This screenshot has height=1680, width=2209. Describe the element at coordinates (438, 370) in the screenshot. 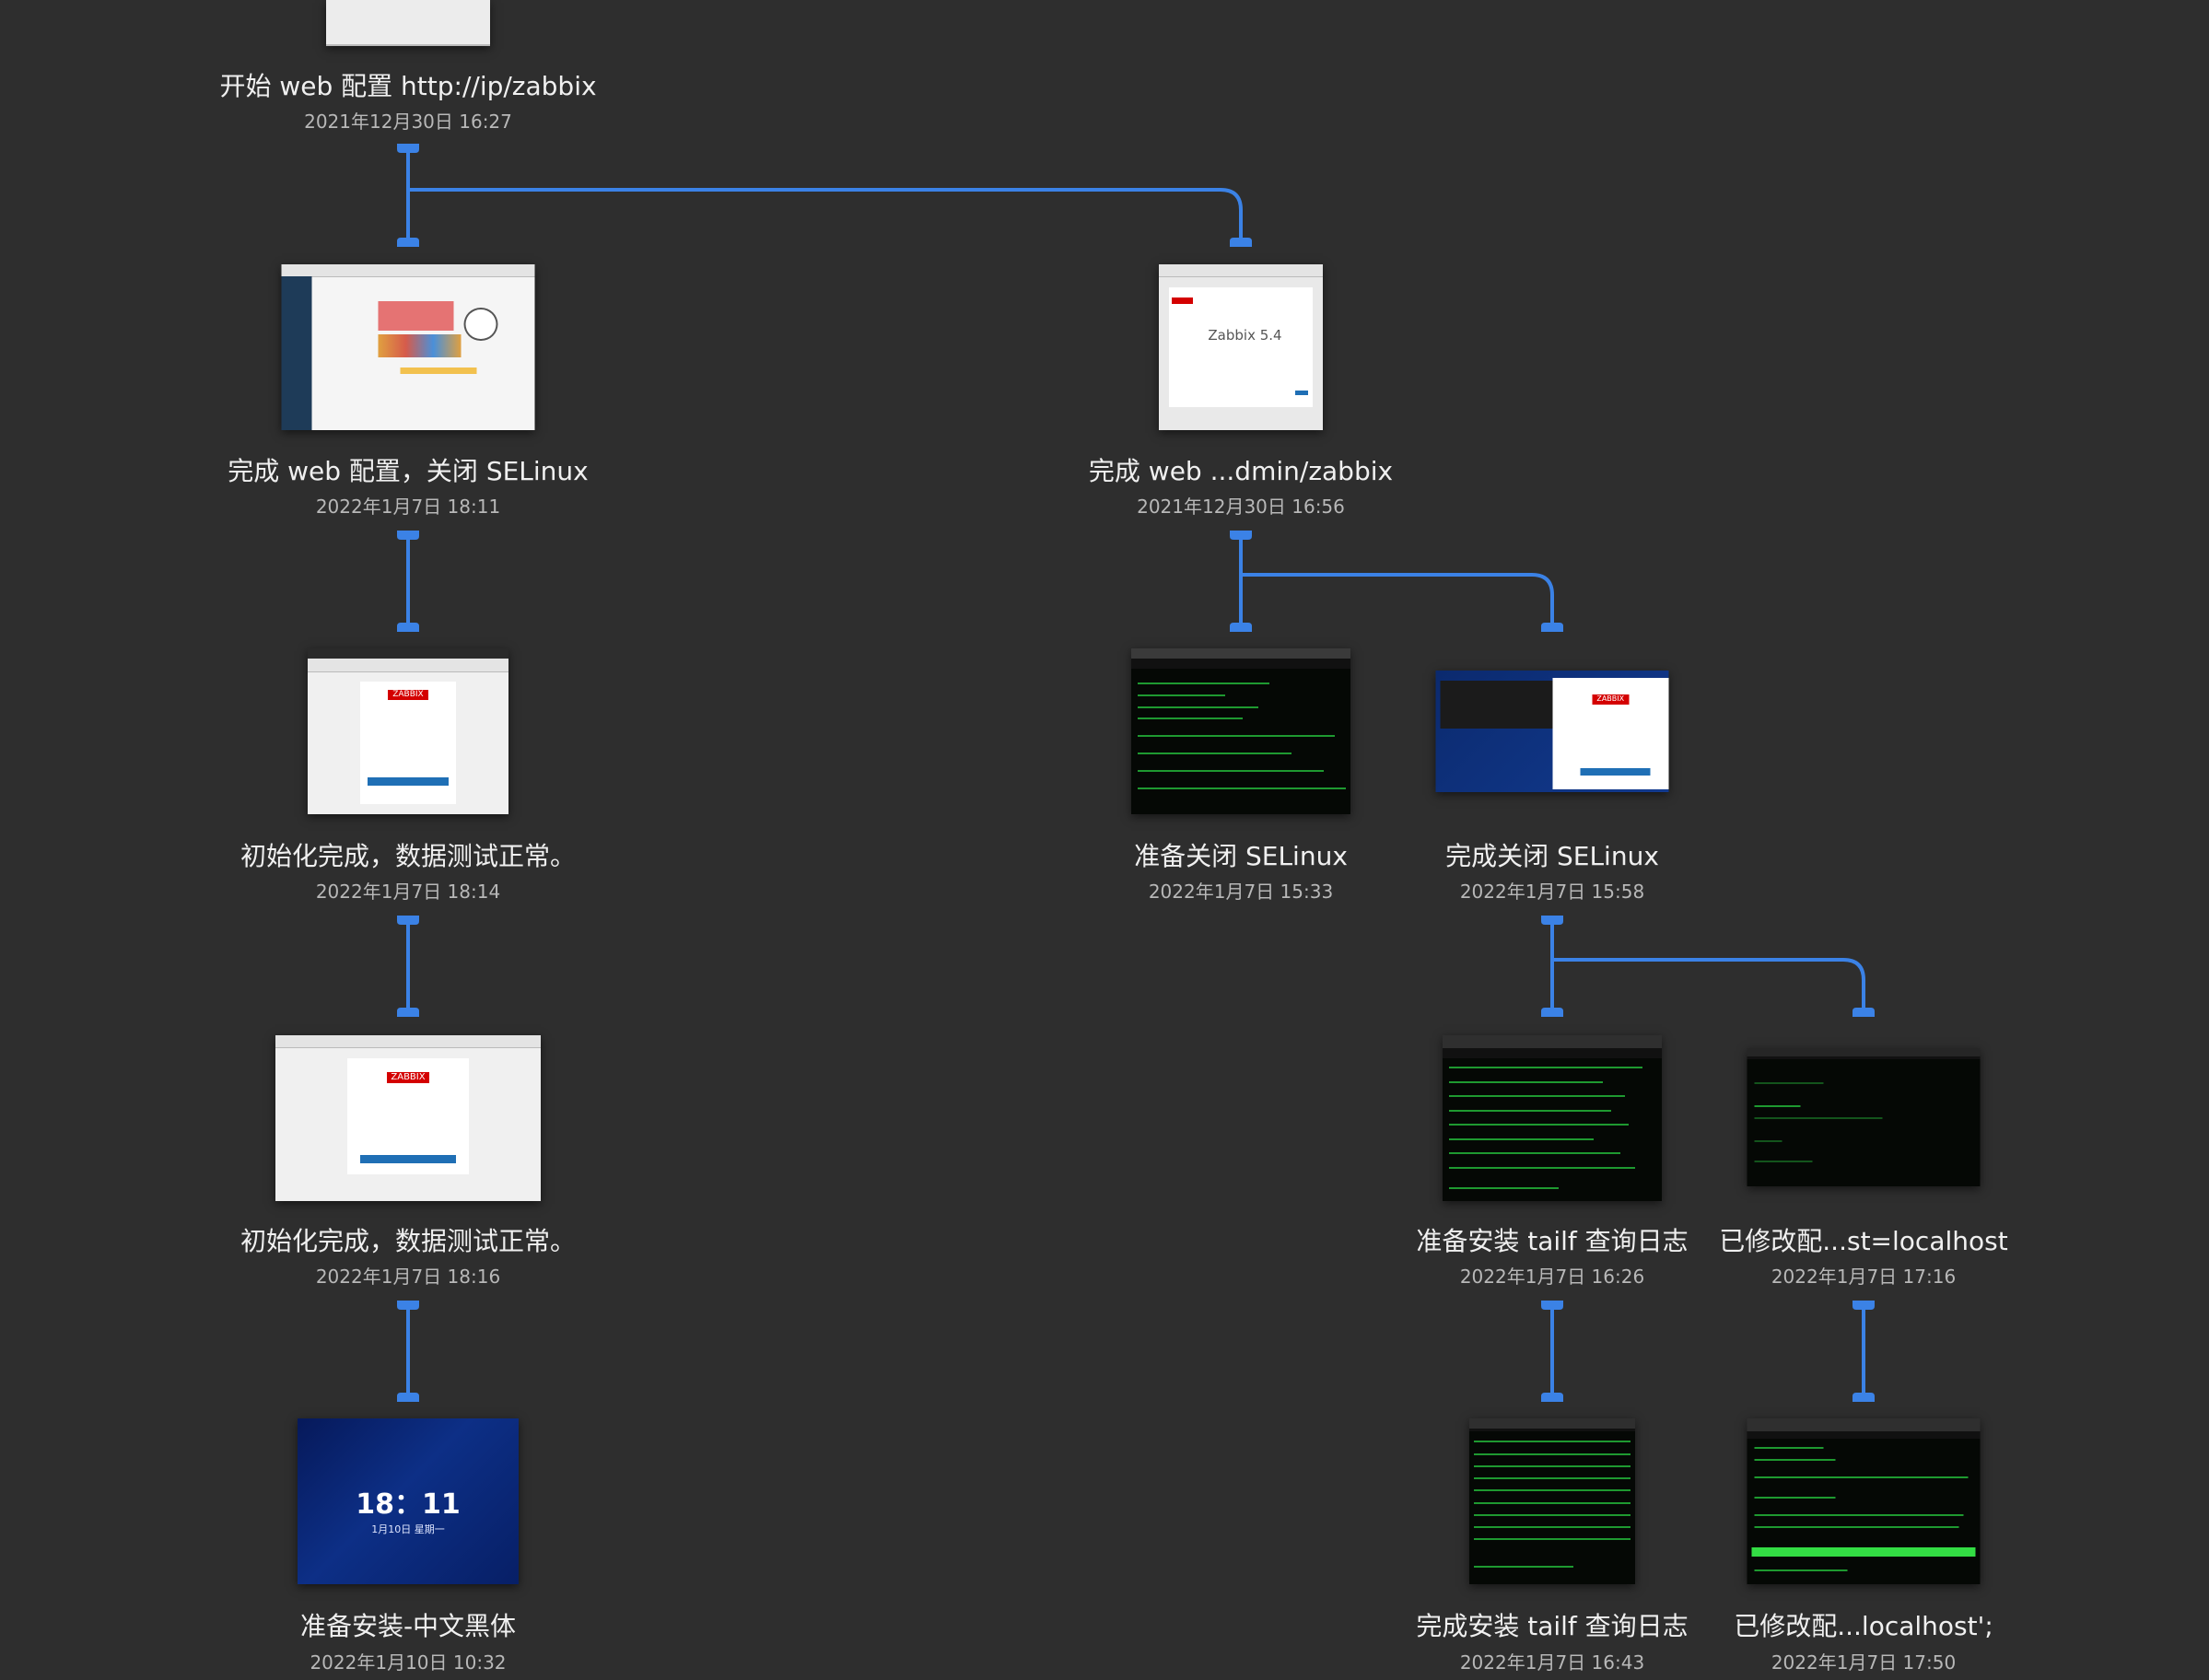

I see `status-strip` at that location.